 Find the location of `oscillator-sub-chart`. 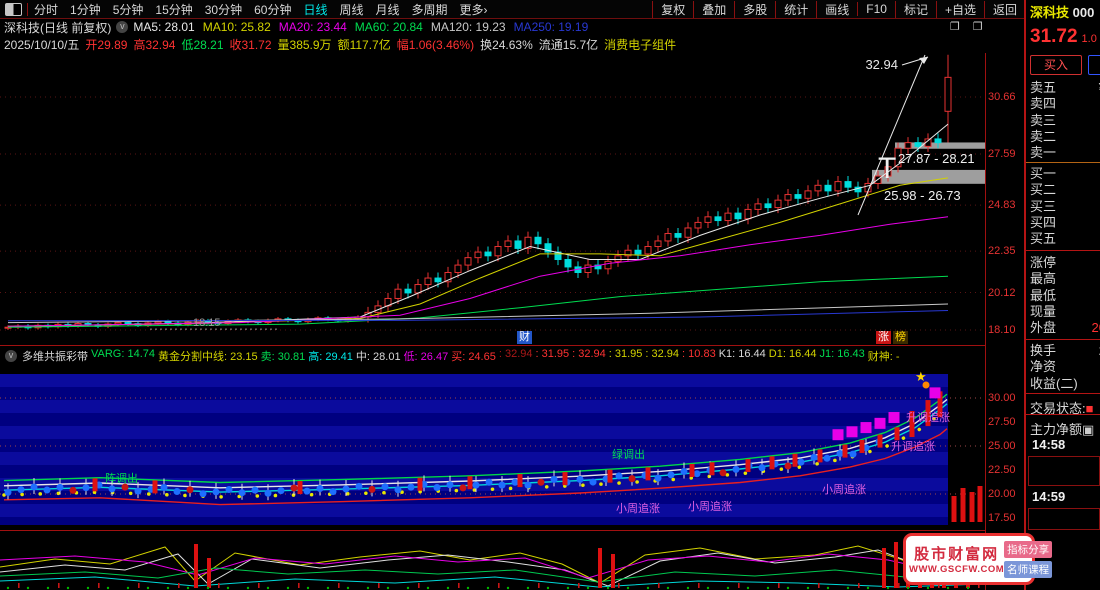

oscillator-sub-chart is located at coordinates (492, 560).